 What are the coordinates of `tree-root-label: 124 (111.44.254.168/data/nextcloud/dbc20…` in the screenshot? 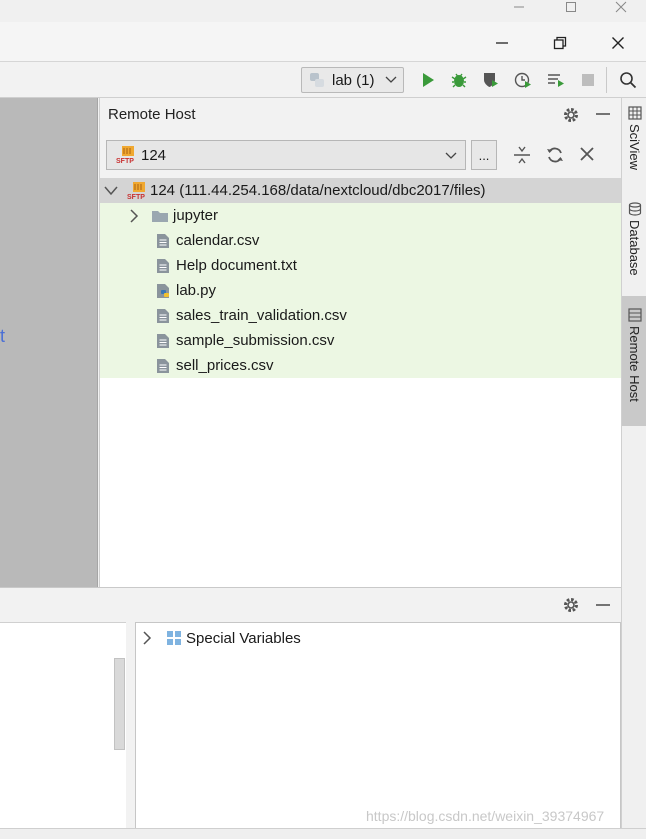 It's located at (318, 190).